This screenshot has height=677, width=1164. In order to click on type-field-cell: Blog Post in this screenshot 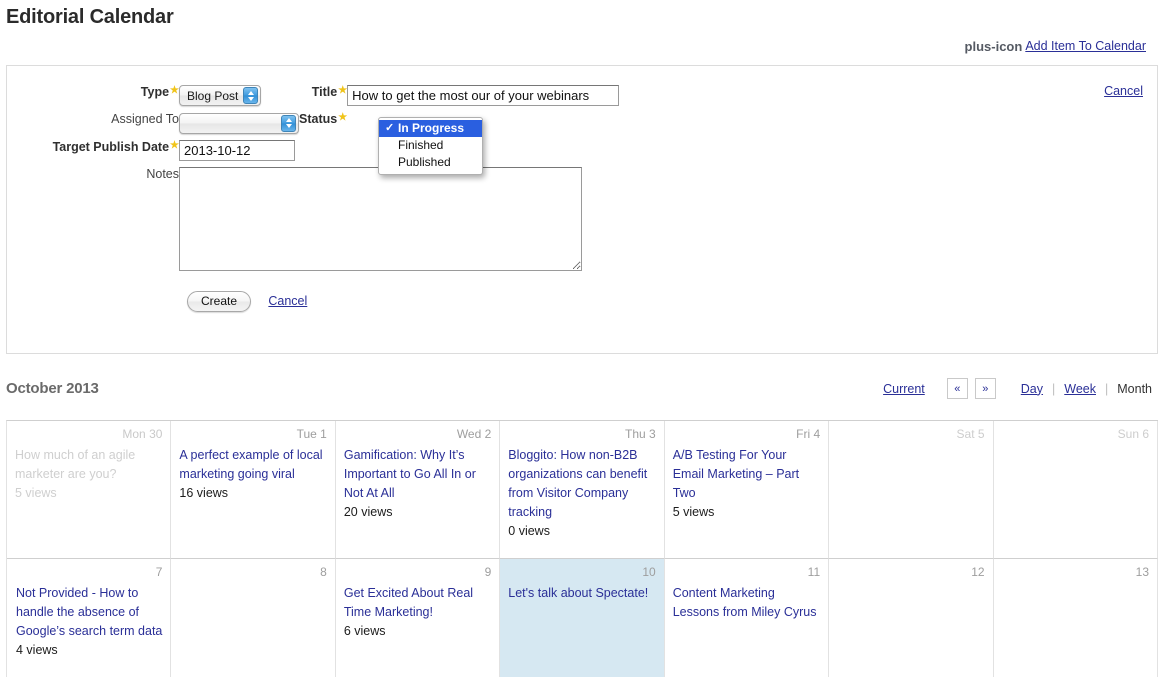, I will do `click(239, 95)`.